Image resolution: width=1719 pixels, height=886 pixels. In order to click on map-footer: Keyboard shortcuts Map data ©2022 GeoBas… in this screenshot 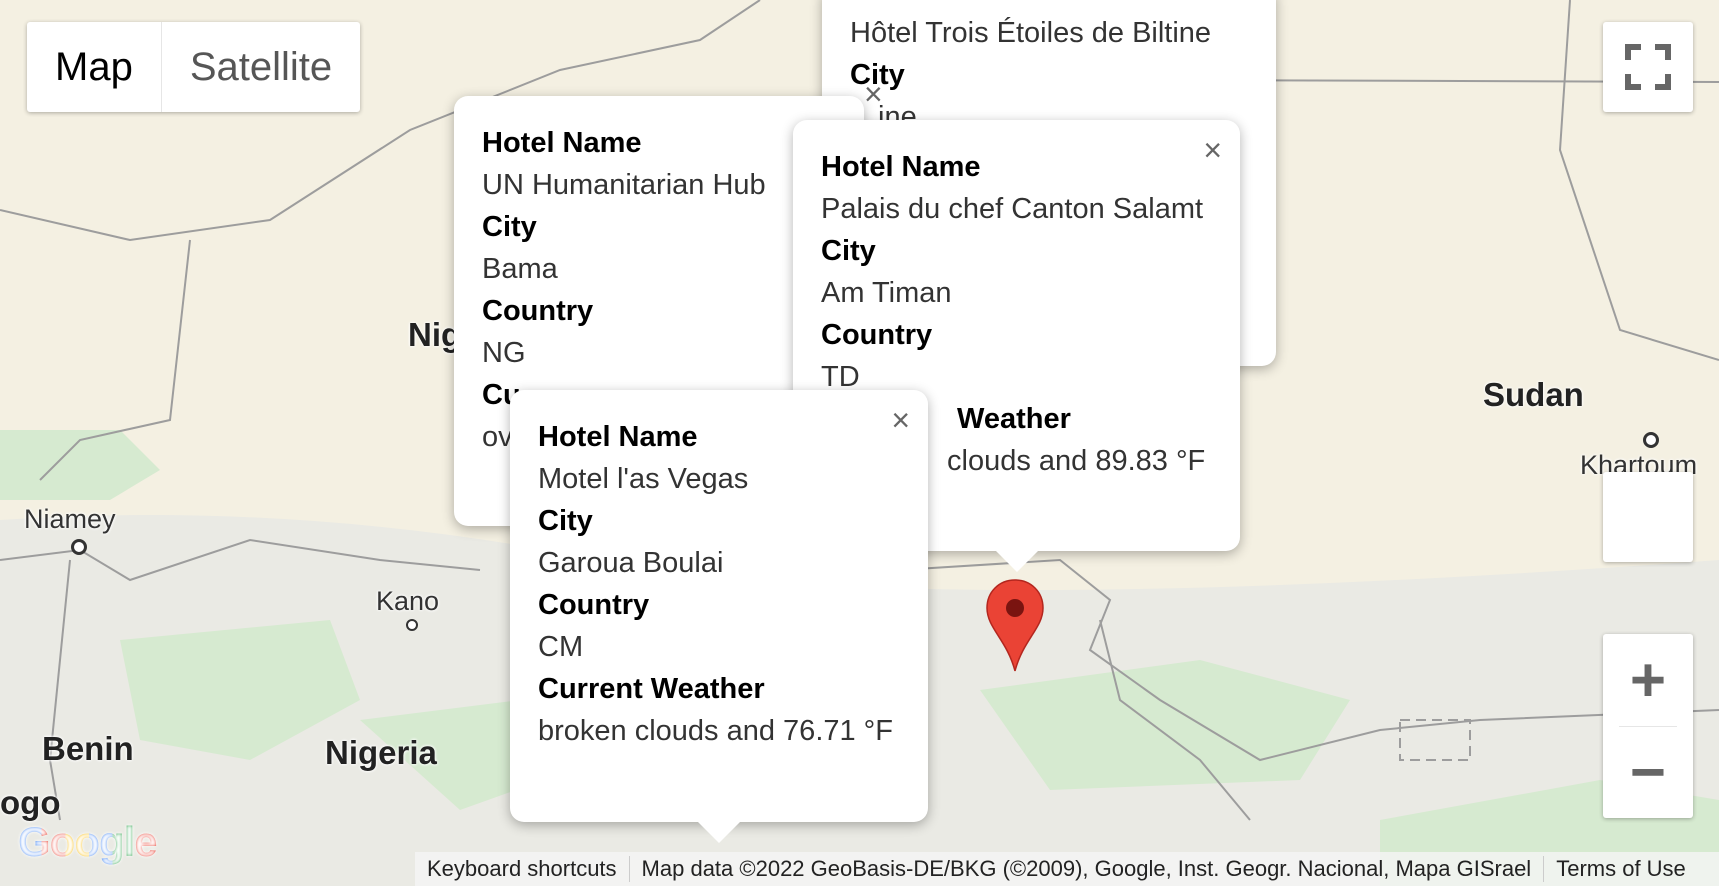, I will do `click(1067, 869)`.